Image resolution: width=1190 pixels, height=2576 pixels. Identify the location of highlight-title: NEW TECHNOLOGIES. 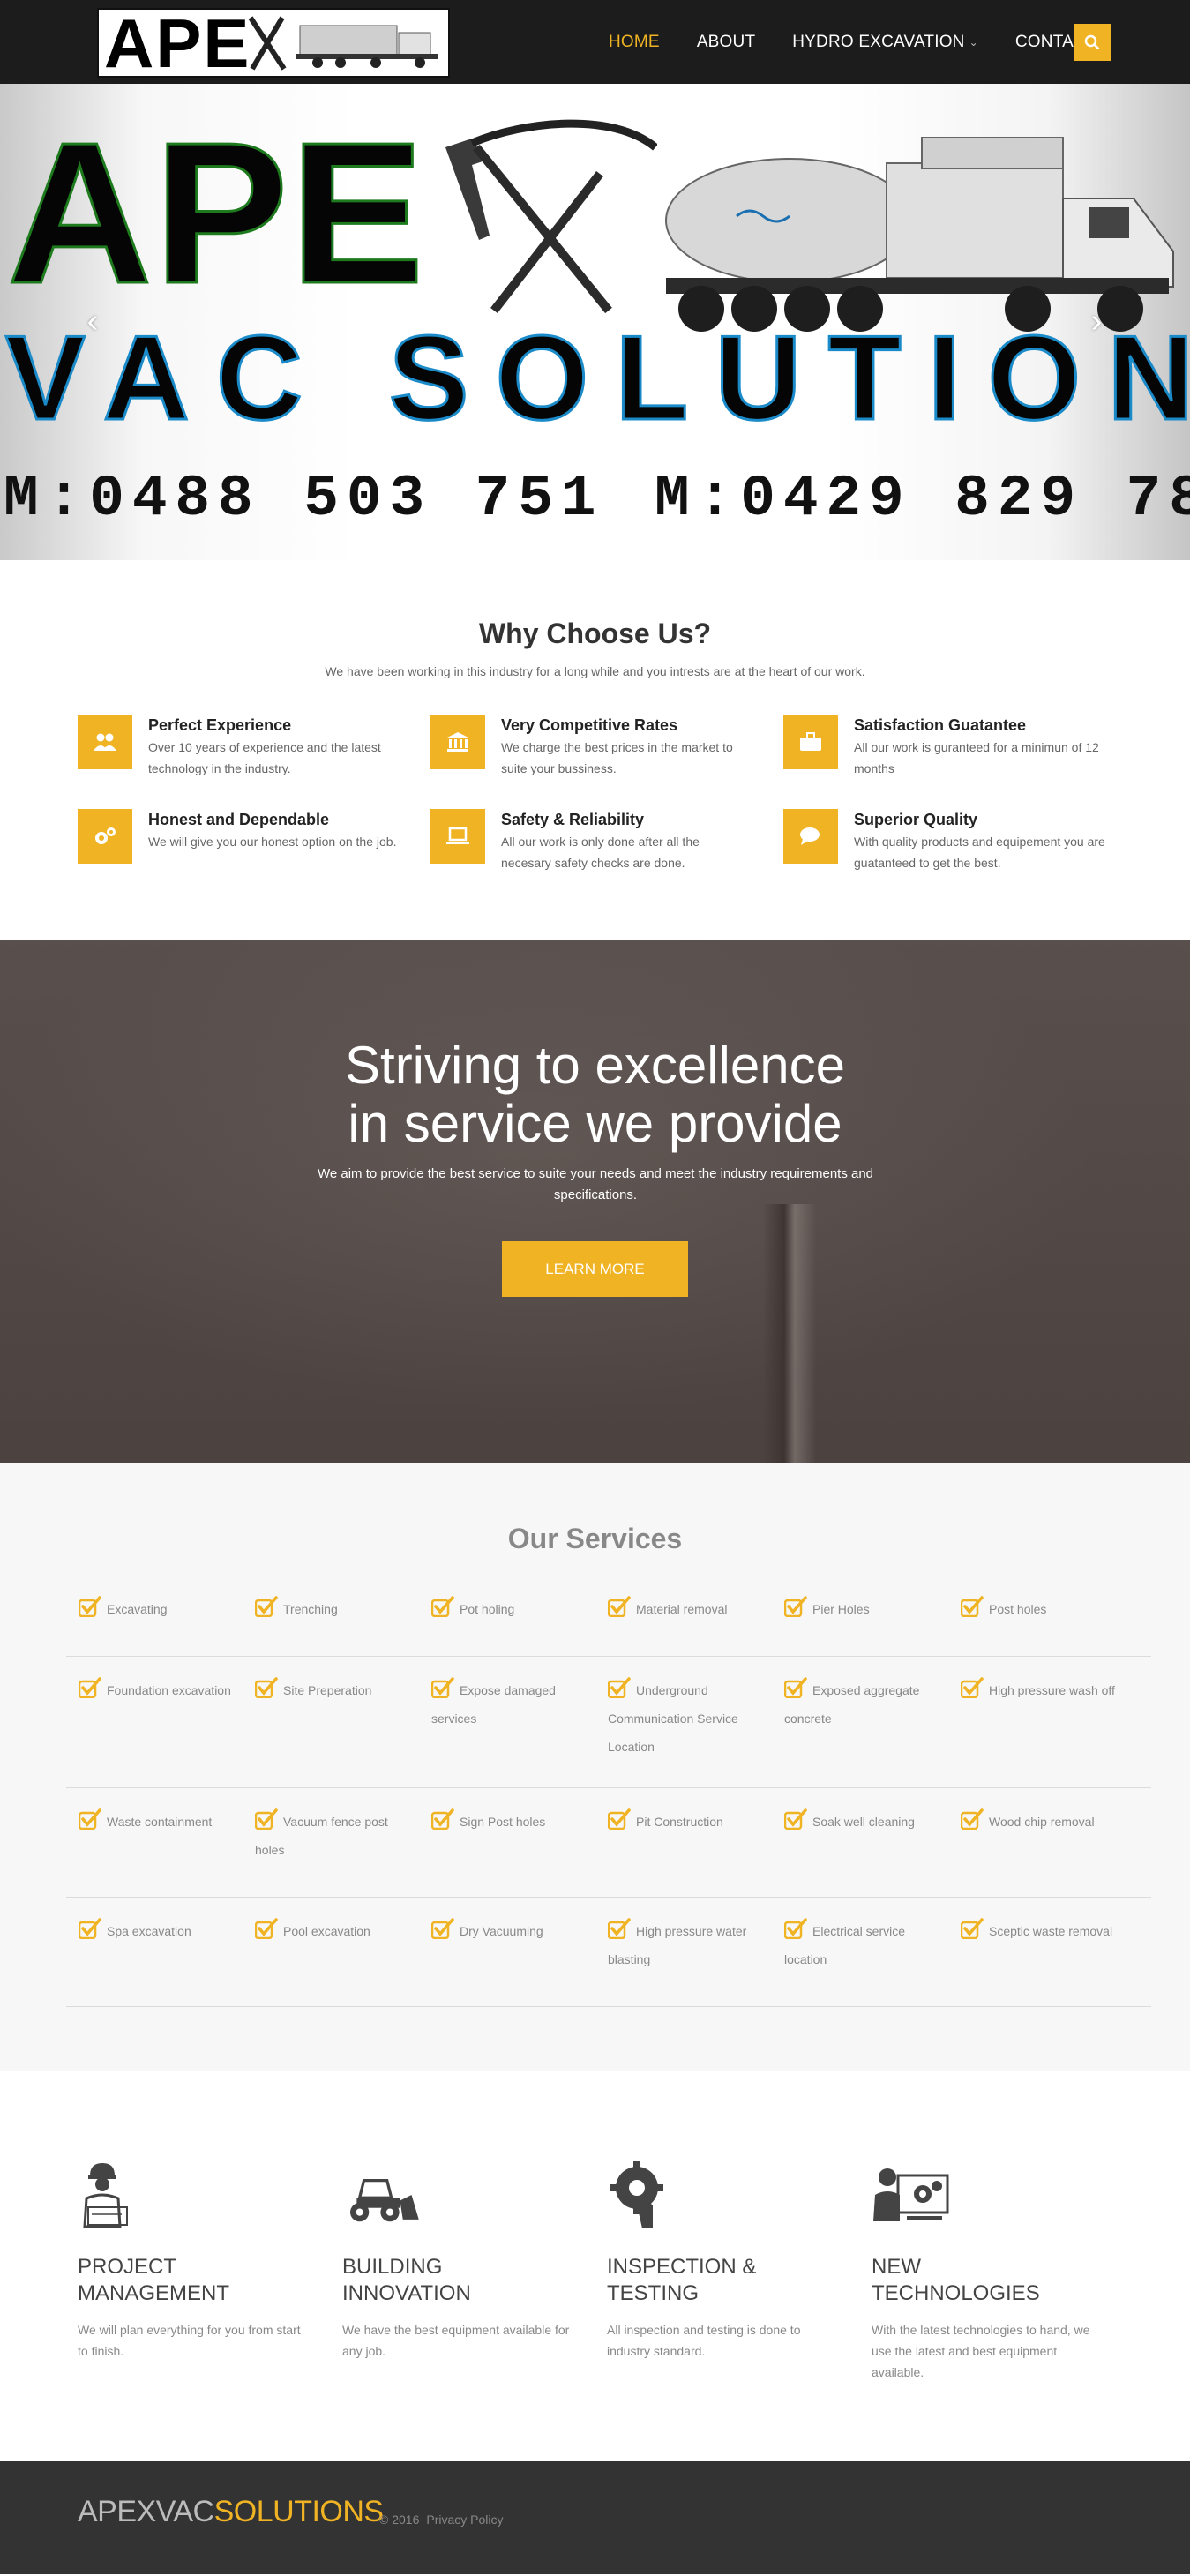
(986, 2280).